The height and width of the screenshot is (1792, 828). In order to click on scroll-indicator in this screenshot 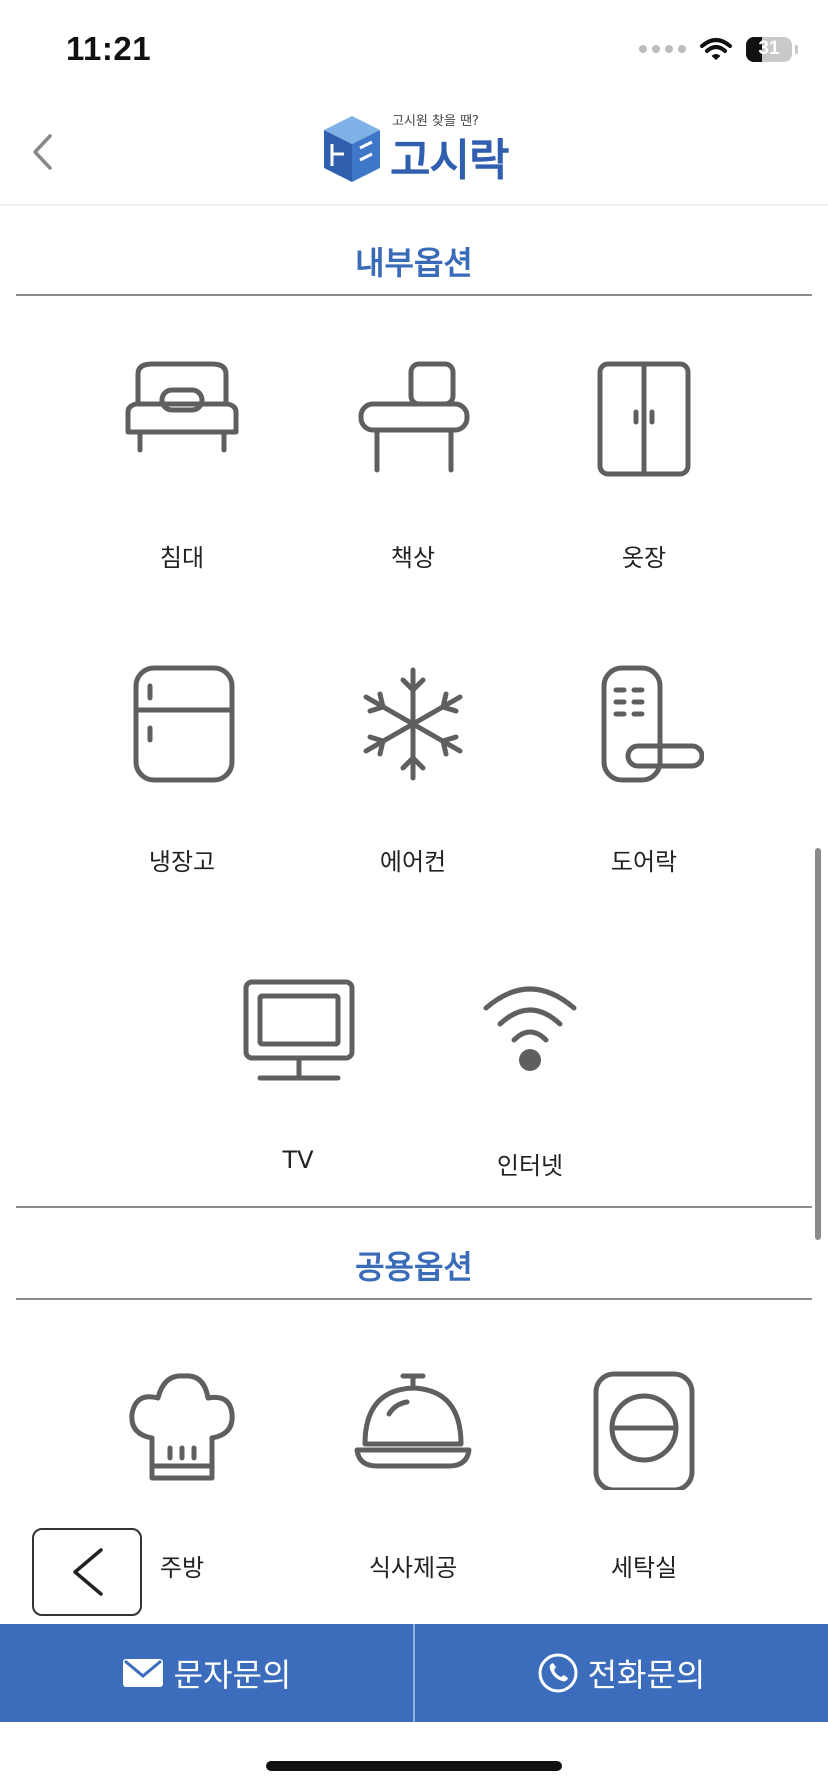, I will do `click(818, 1044)`.